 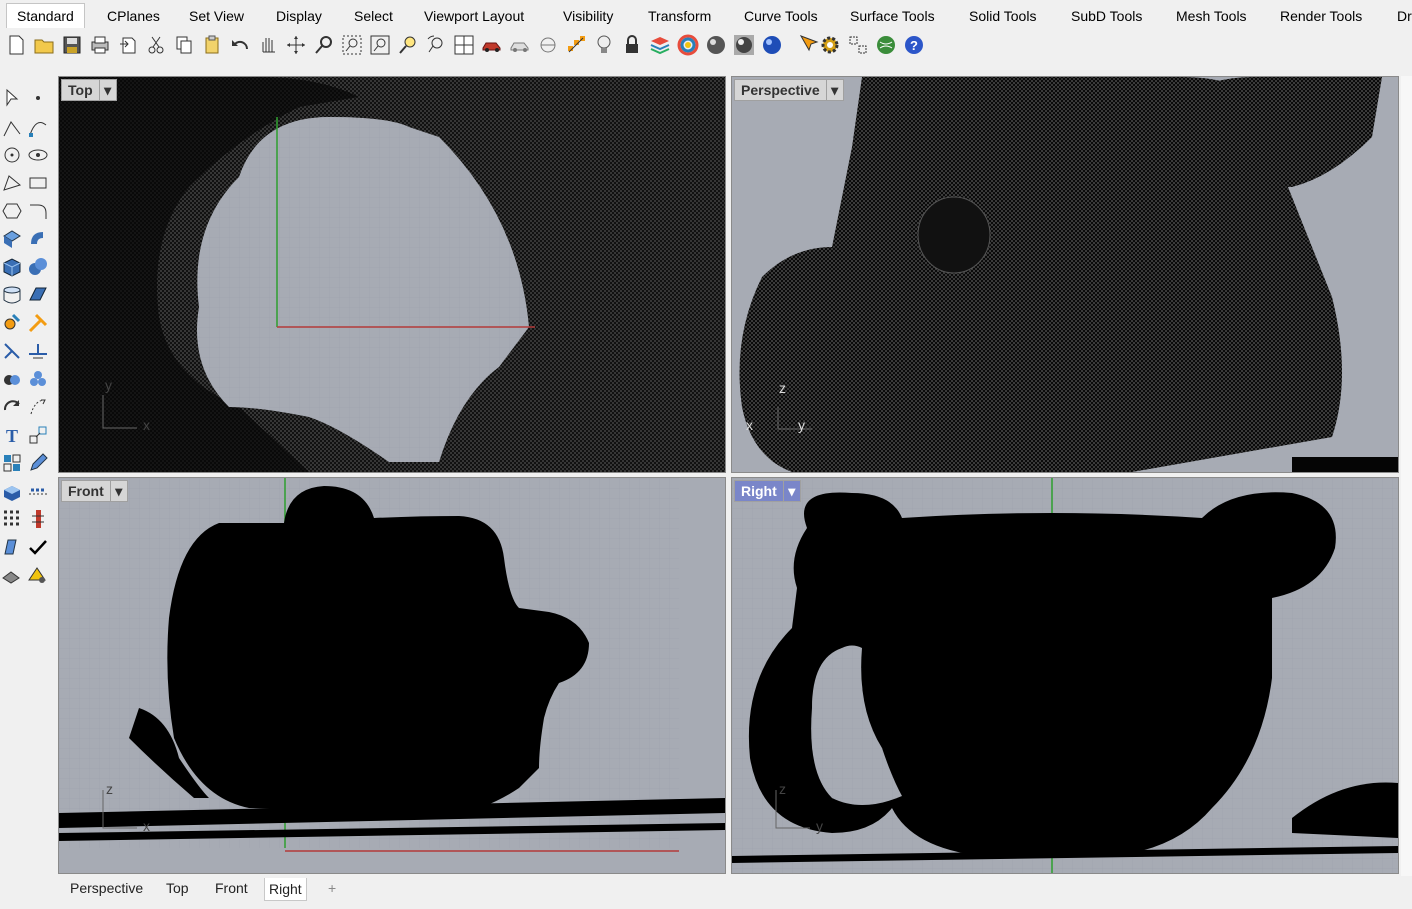 What do you see at coordinates (240, 45) in the screenshot?
I see `undo-icon` at bounding box center [240, 45].